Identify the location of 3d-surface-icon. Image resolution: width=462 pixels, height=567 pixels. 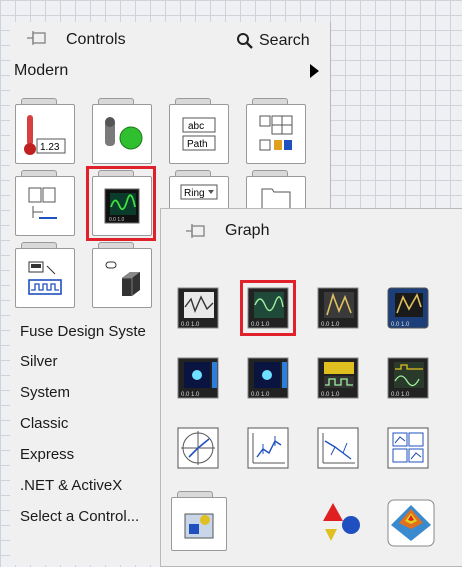
(411, 523).